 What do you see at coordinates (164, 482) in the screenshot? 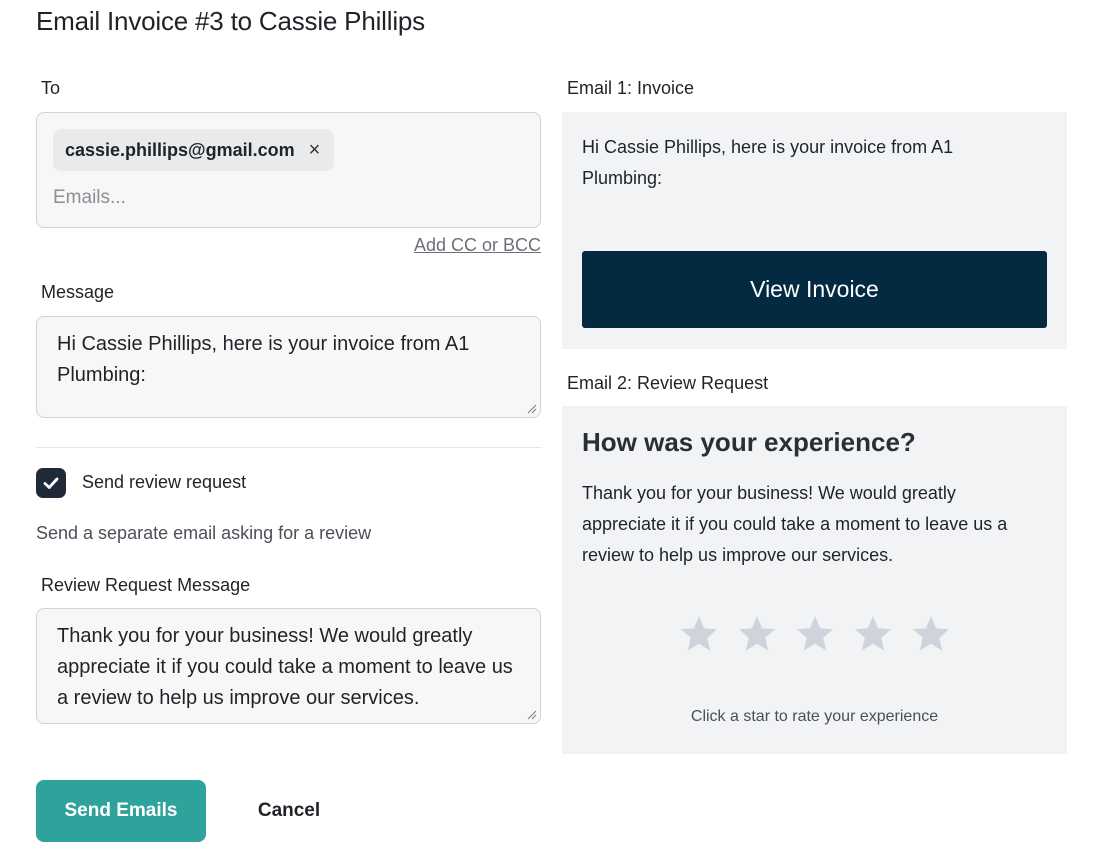
I see `send-review-label: Send review request` at bounding box center [164, 482].